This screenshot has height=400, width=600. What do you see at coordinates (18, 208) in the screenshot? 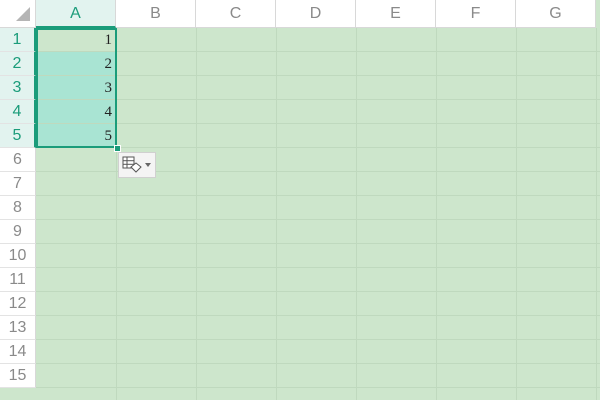
I see `row-header-8: 8` at bounding box center [18, 208].